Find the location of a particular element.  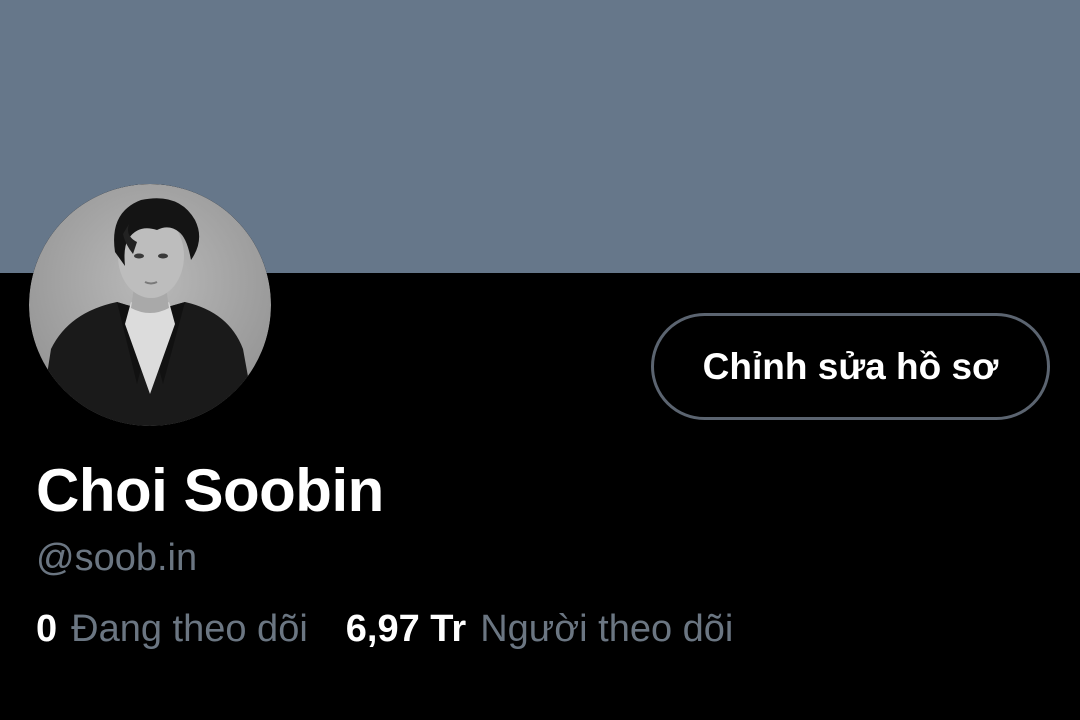

user-handle: @soob.in is located at coordinates (117, 558).